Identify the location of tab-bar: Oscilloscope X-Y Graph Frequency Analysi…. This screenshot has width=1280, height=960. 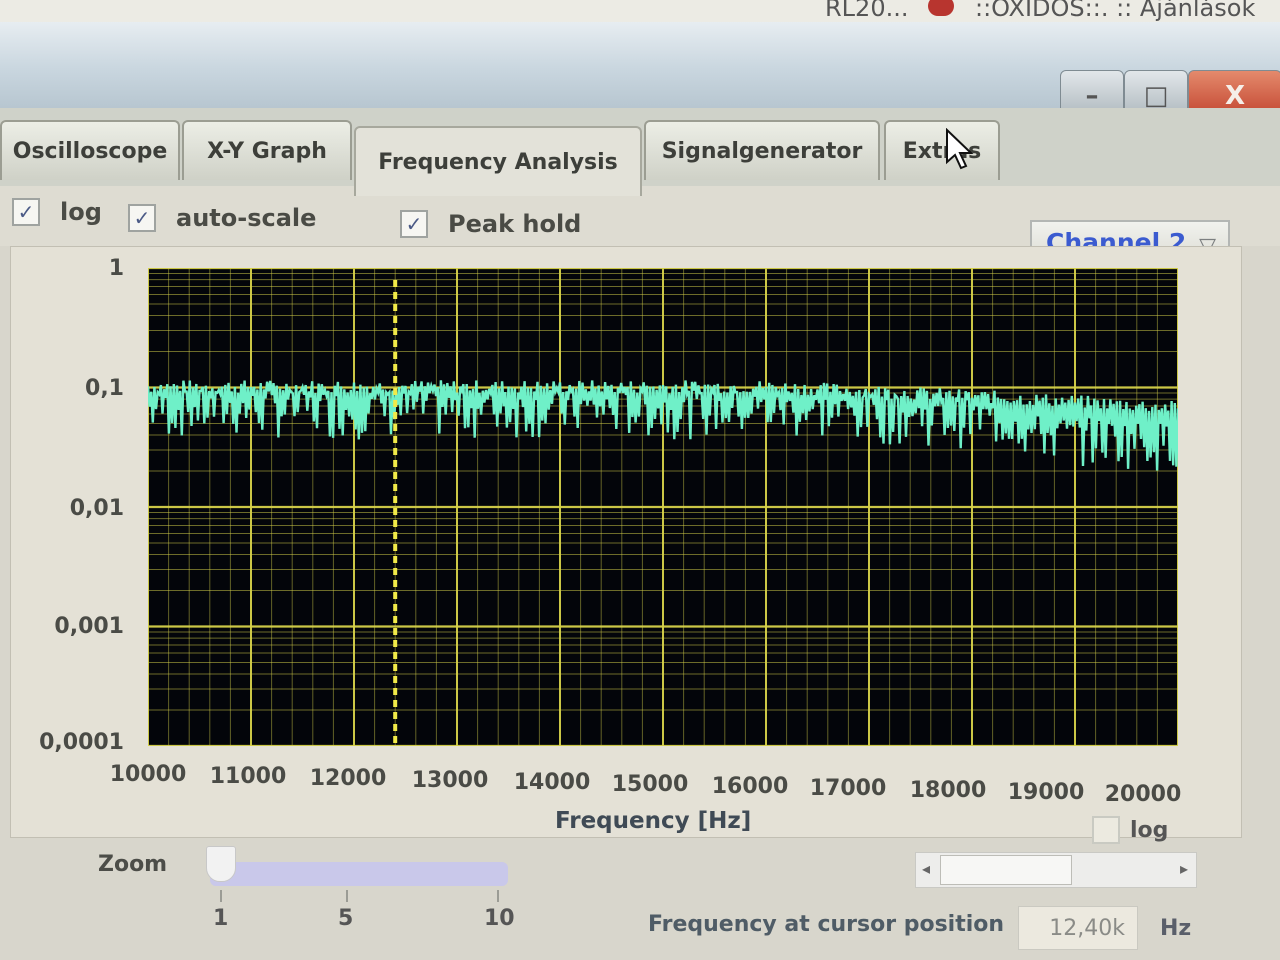
(640, 152).